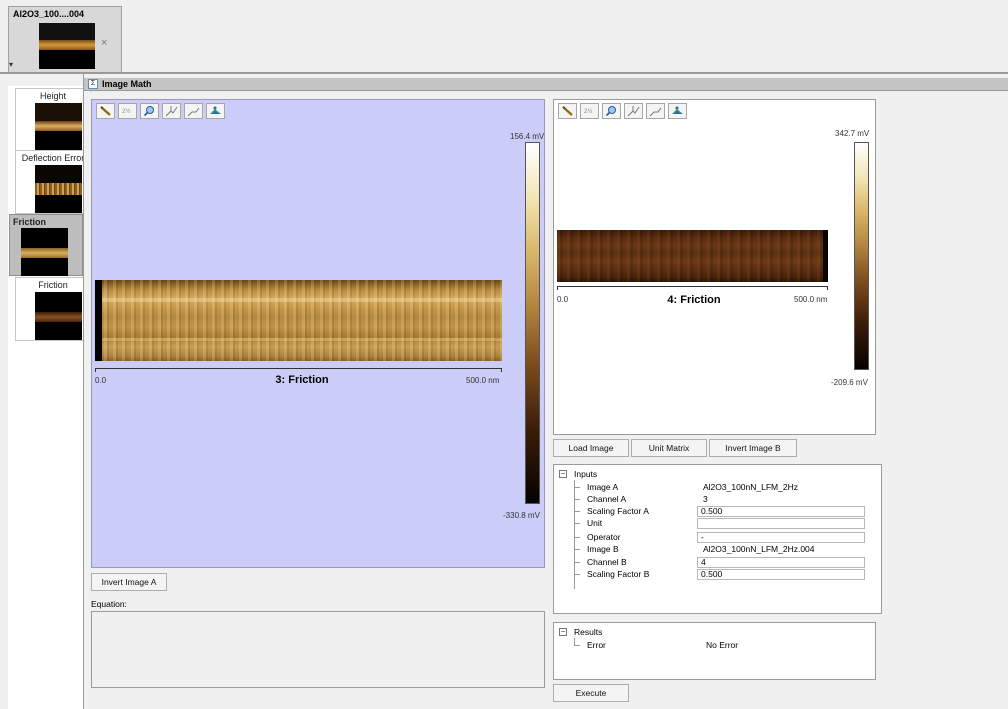 The width and height of the screenshot is (1008, 709). Describe the element at coordinates (591, 693) in the screenshot. I see `execute-button: Execute` at that location.